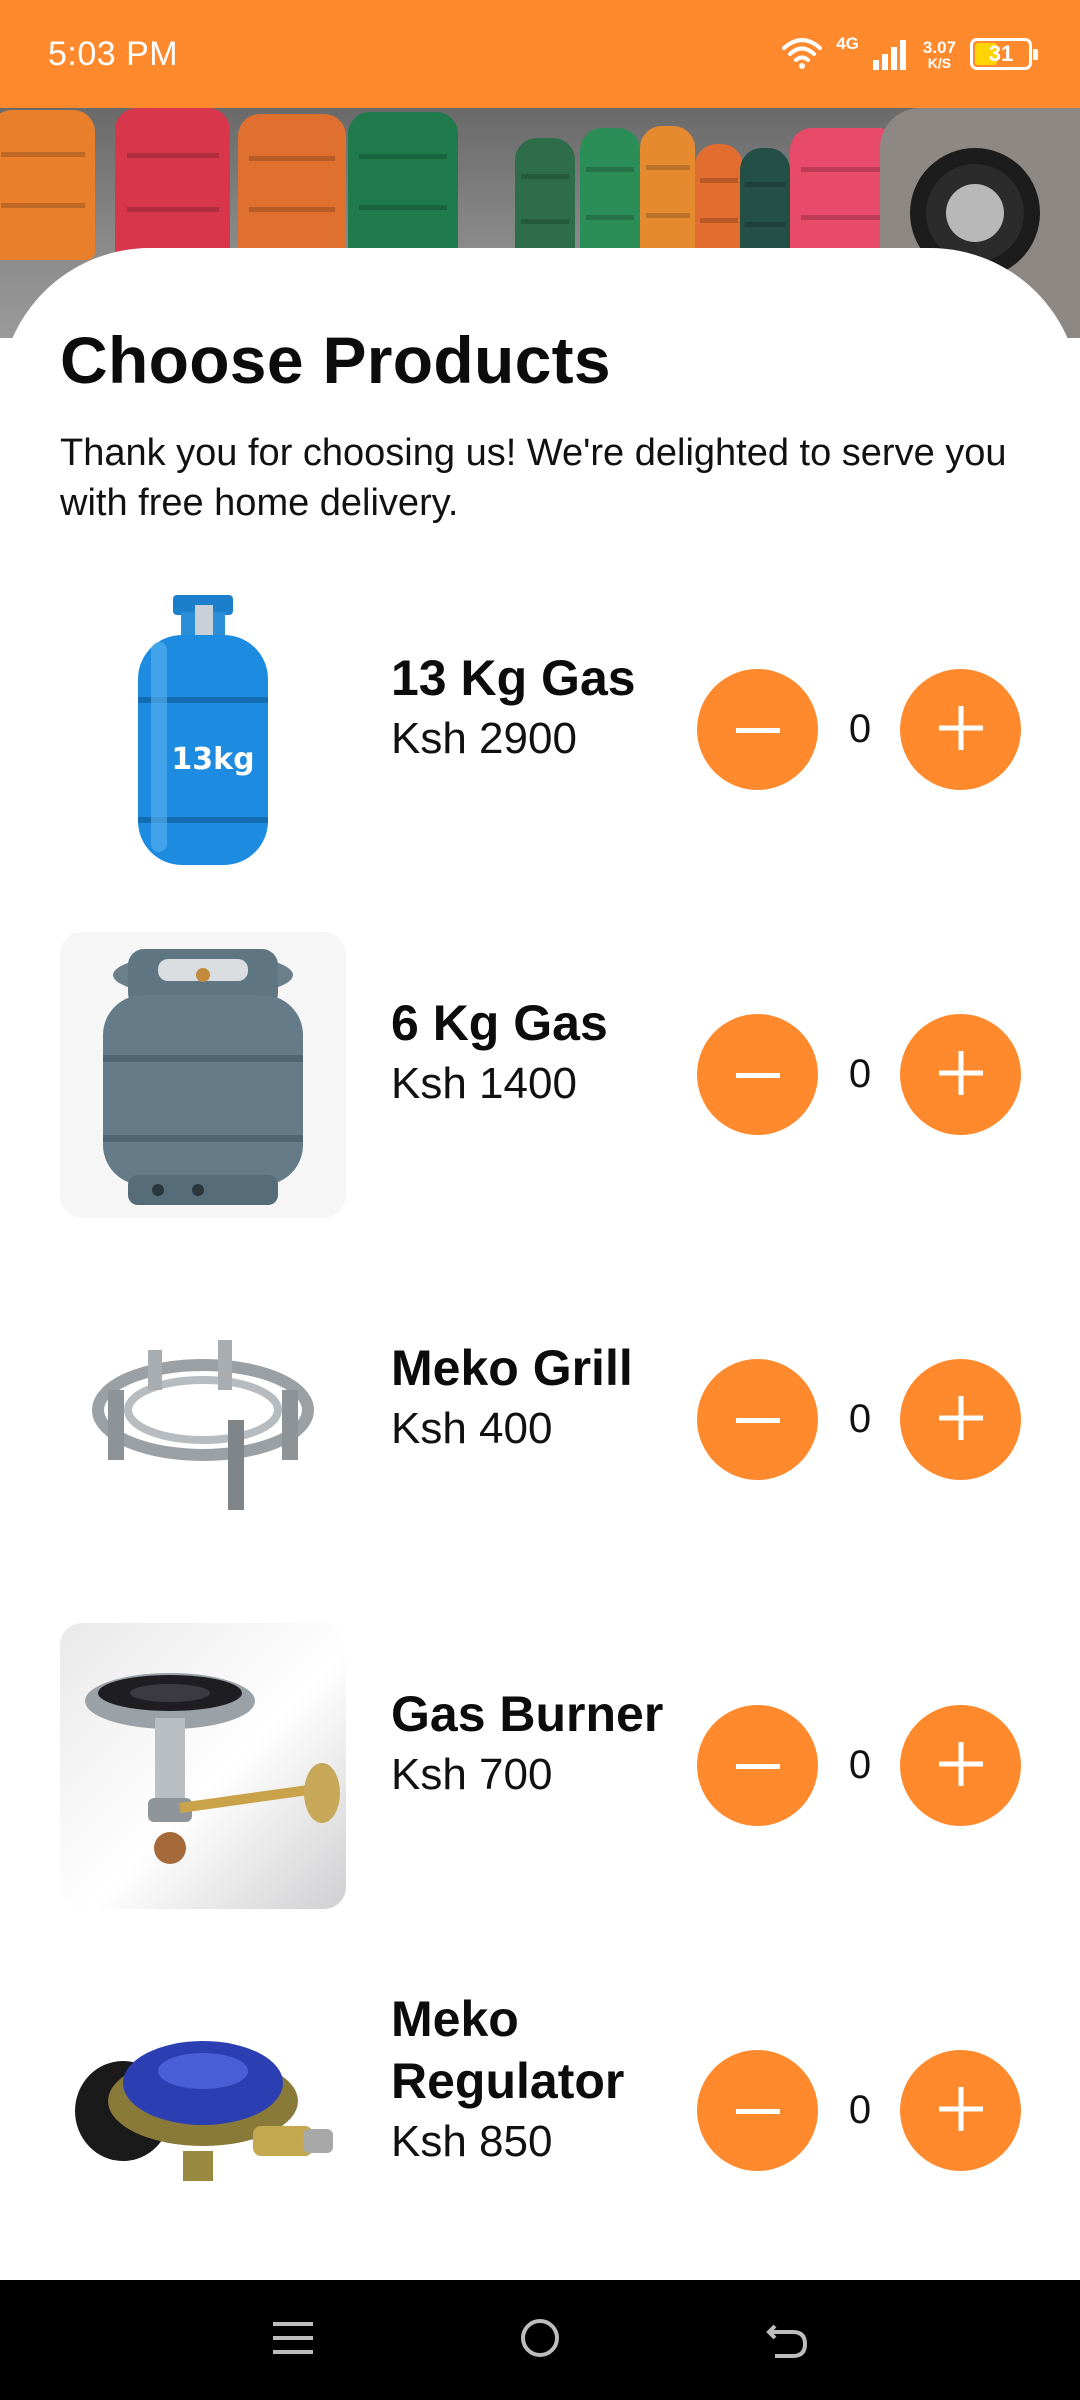 The height and width of the screenshot is (2400, 1080). I want to click on network-speed: 3.07 K/S, so click(939, 54).